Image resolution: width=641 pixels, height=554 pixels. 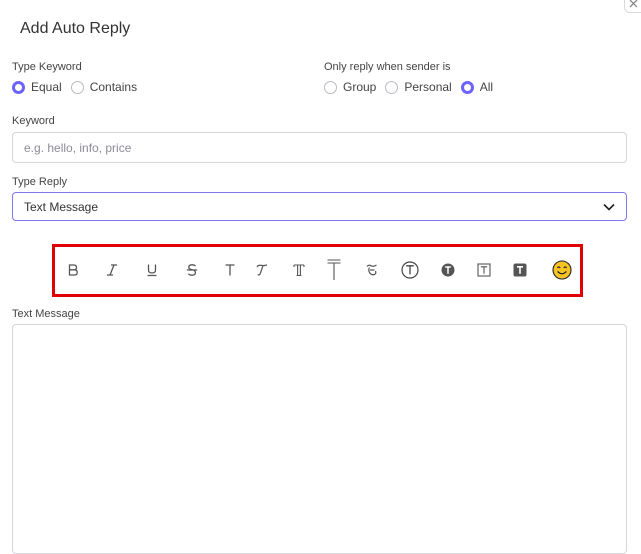 I want to click on overline-t-button, so click(x=334, y=270).